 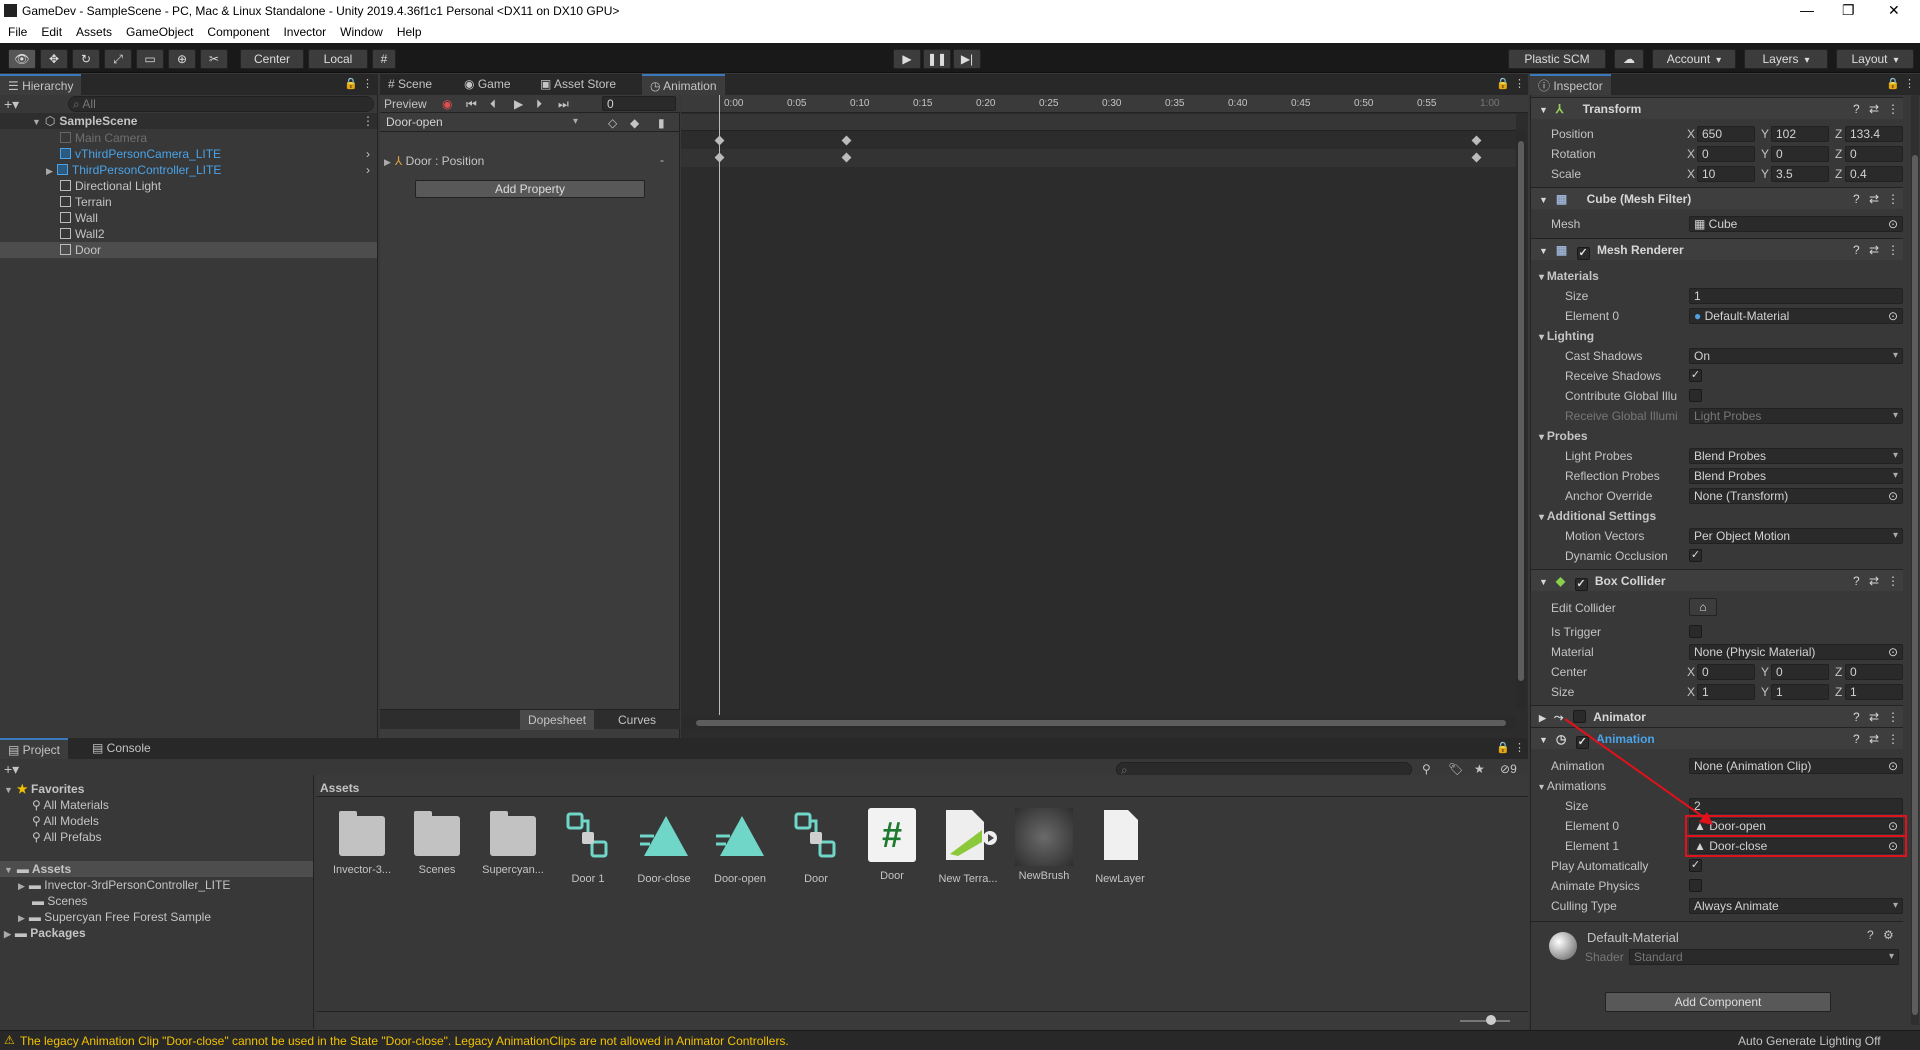 I want to click on hierarchy-item: Wall2, so click(x=82, y=234).